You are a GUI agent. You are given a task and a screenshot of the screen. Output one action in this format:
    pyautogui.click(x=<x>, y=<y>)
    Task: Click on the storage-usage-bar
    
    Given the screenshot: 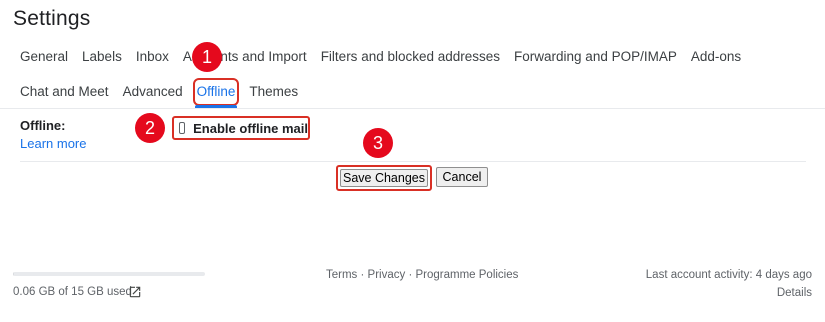 What is the action you would take?
    pyautogui.click(x=109, y=274)
    